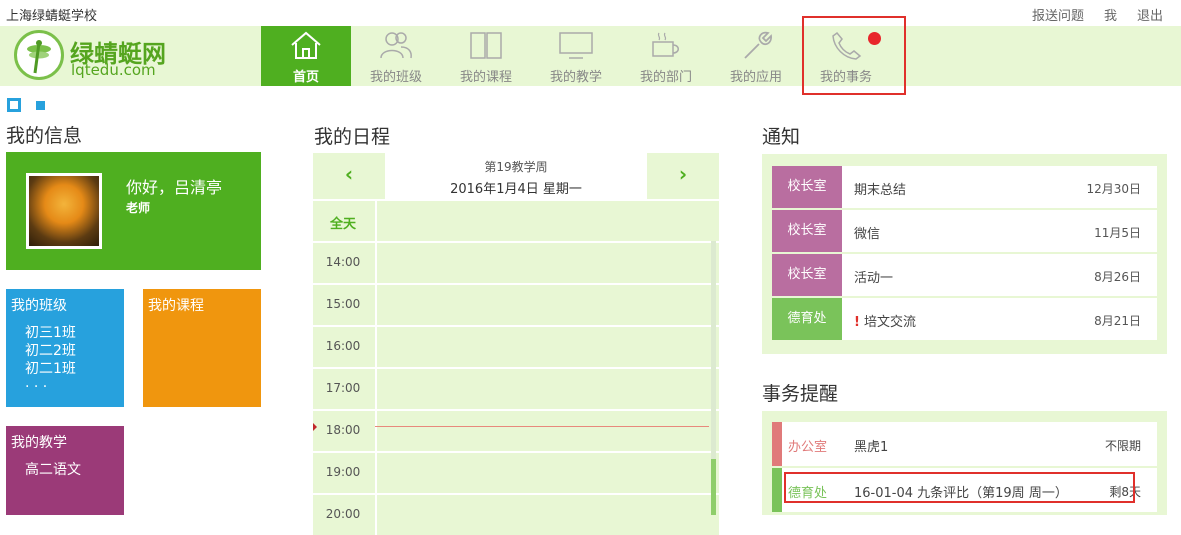 The image size is (1181, 535). Describe the element at coordinates (202, 348) in the screenshot. I see `tile-my-courses: 我的课程` at that location.